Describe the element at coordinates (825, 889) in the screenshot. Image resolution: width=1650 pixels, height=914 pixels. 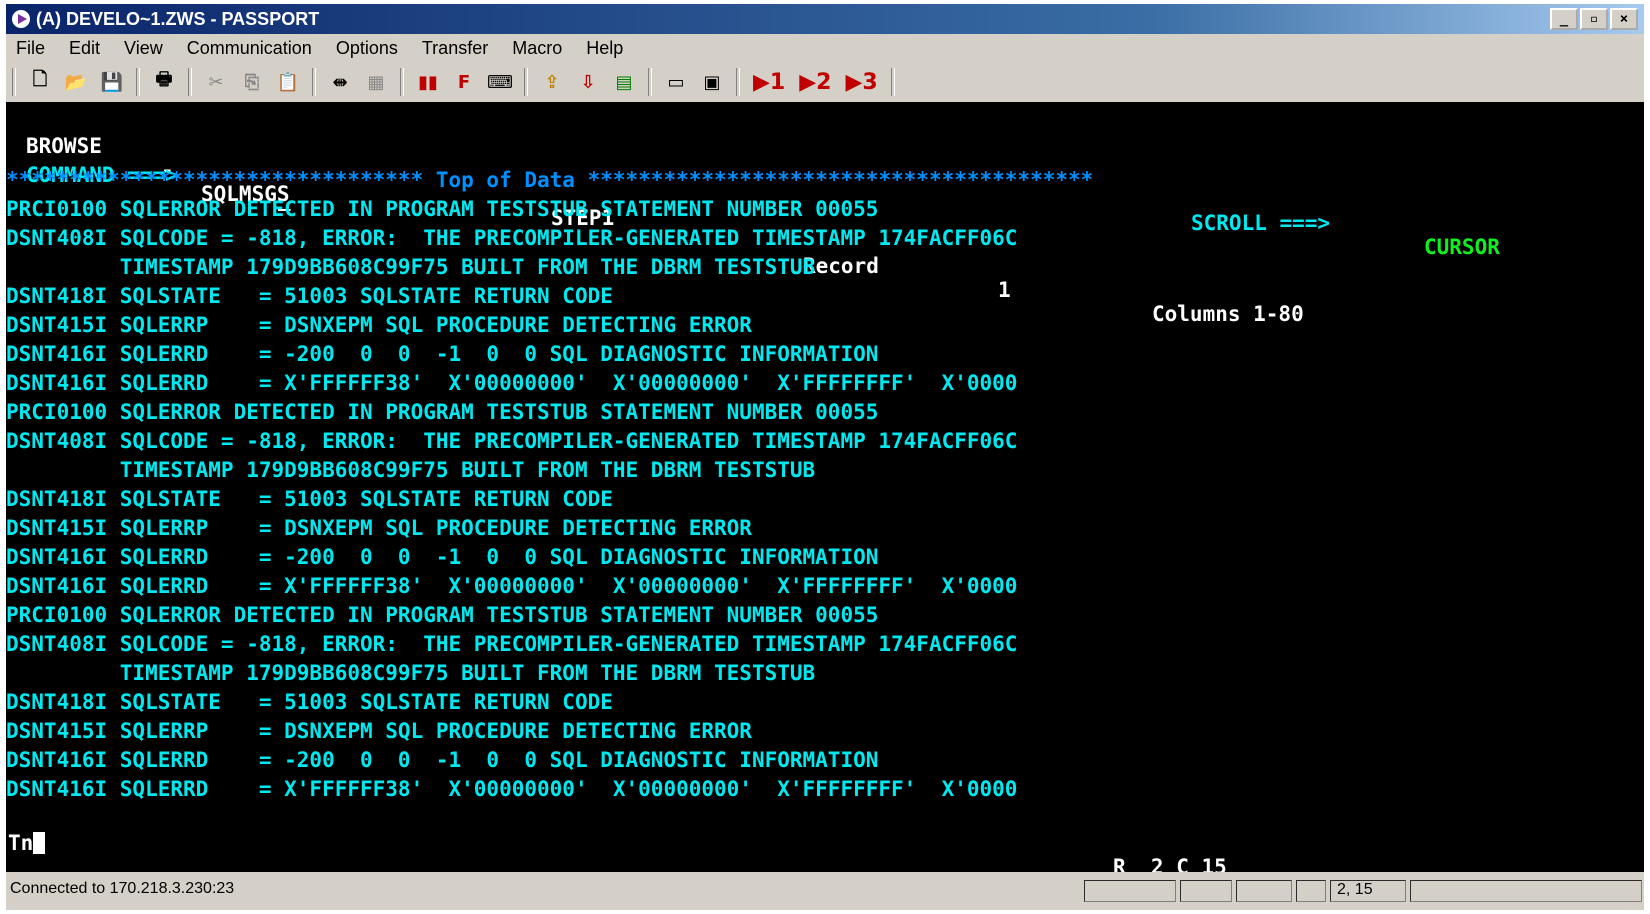
I see `status-bar: Connected to 170.218.3.230:23 2, 15` at that location.